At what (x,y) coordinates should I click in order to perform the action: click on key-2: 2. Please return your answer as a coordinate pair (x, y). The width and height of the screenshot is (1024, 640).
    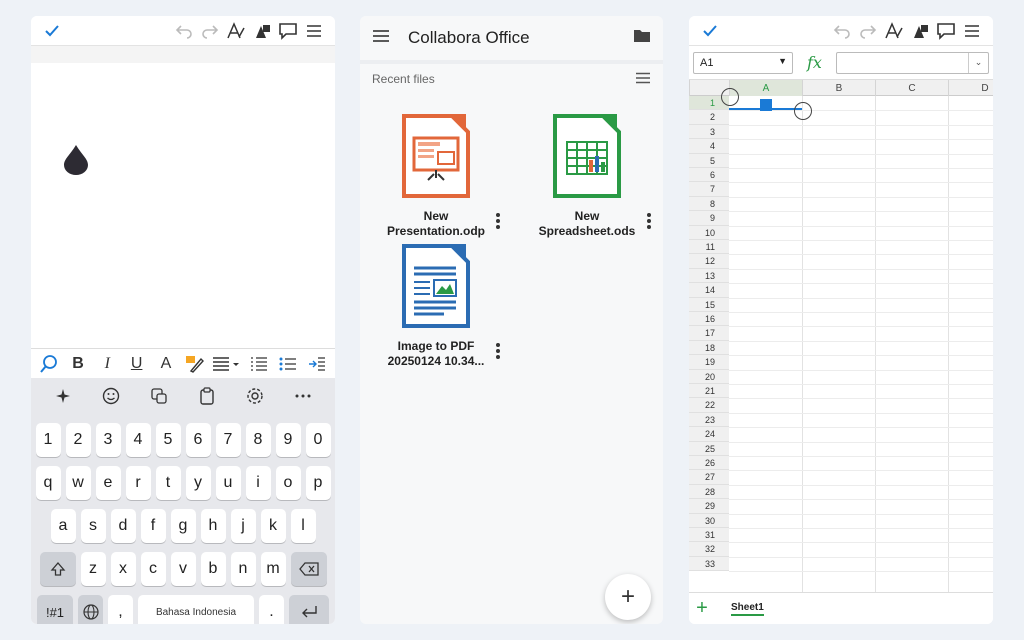
    Looking at the image, I should click on (78, 440).